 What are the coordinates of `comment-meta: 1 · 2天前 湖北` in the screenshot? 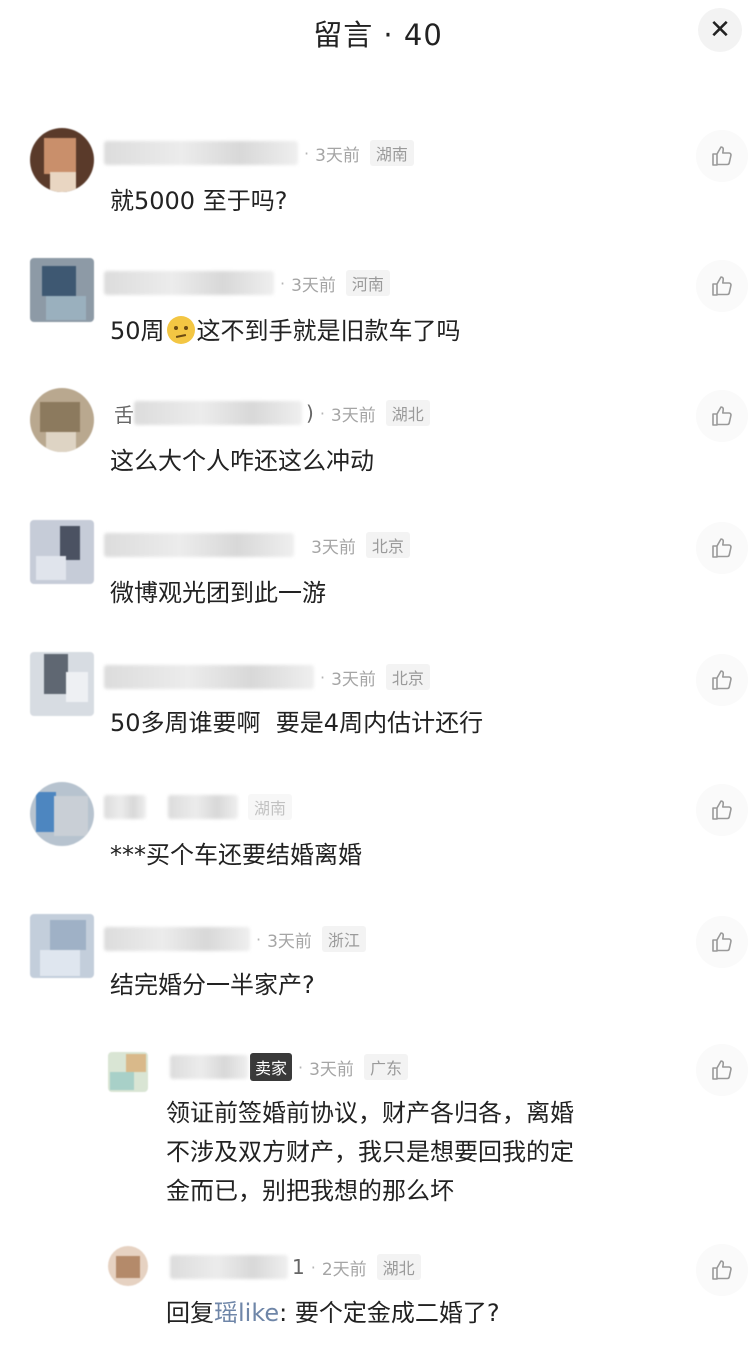 It's located at (295, 1267).